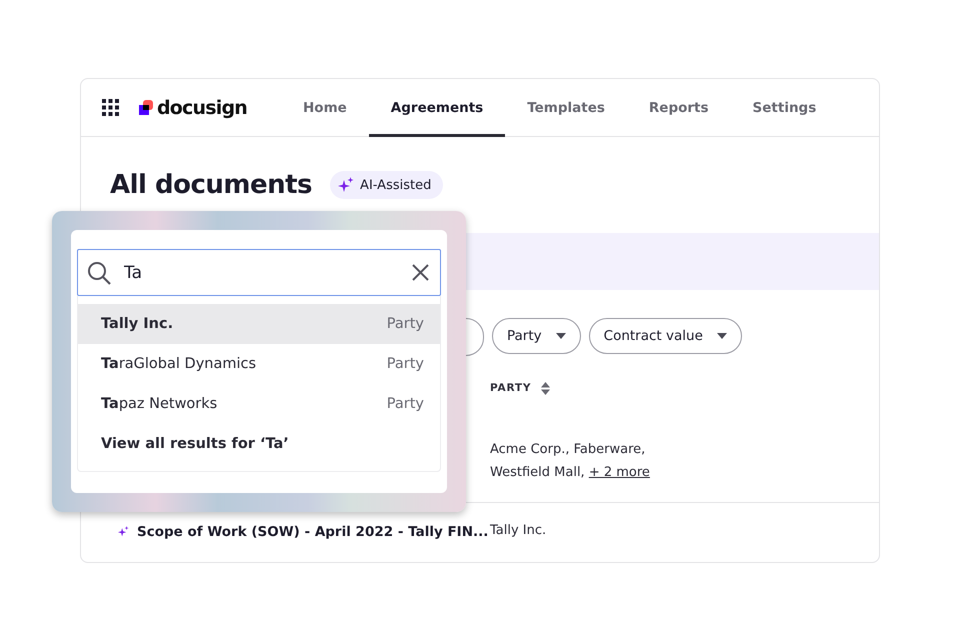 This screenshot has height=640, width=960. I want to click on nav-tab: Home, so click(325, 108).